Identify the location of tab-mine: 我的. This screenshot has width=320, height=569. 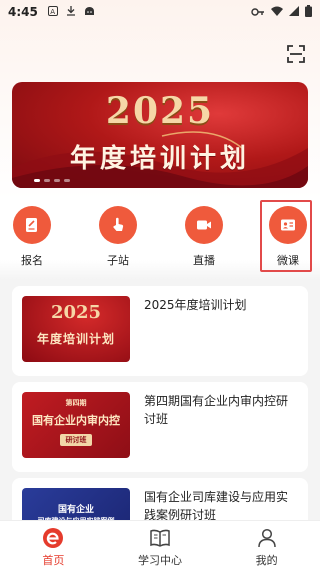
(266, 545).